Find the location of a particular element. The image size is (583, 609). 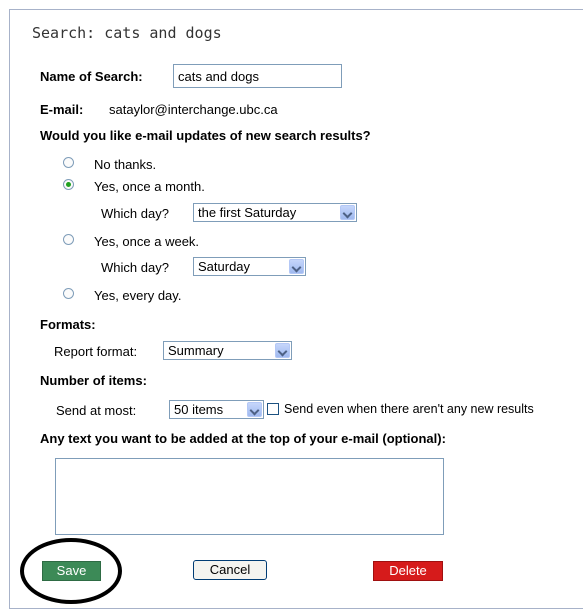

monthly-day-select: the first Saturday is located at coordinates (275, 212).